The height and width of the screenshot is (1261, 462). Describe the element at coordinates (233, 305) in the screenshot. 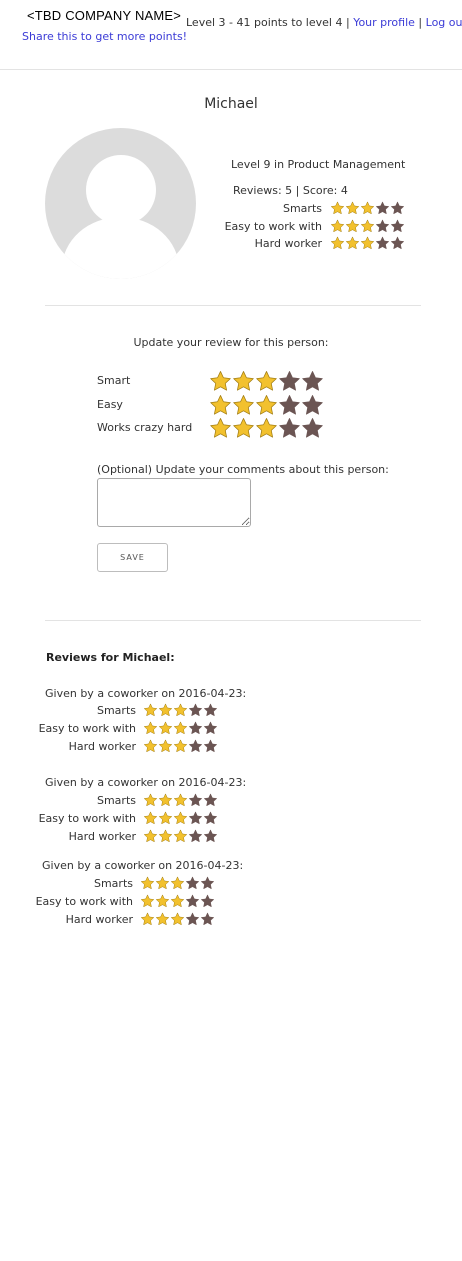

I see `section-divider` at that location.